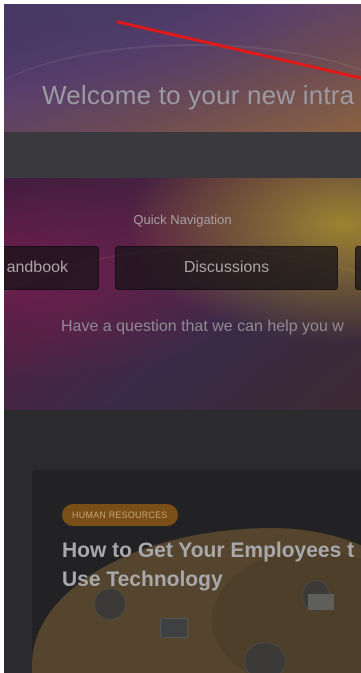  Describe the element at coordinates (202, 326) in the screenshot. I see `help-question-text: Have a question that we can help you w` at that location.